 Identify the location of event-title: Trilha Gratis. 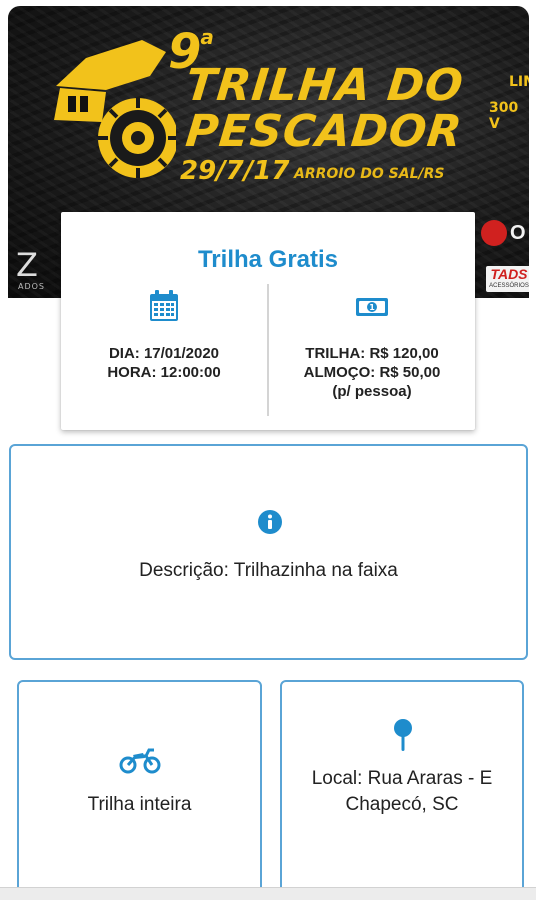
(268, 259).